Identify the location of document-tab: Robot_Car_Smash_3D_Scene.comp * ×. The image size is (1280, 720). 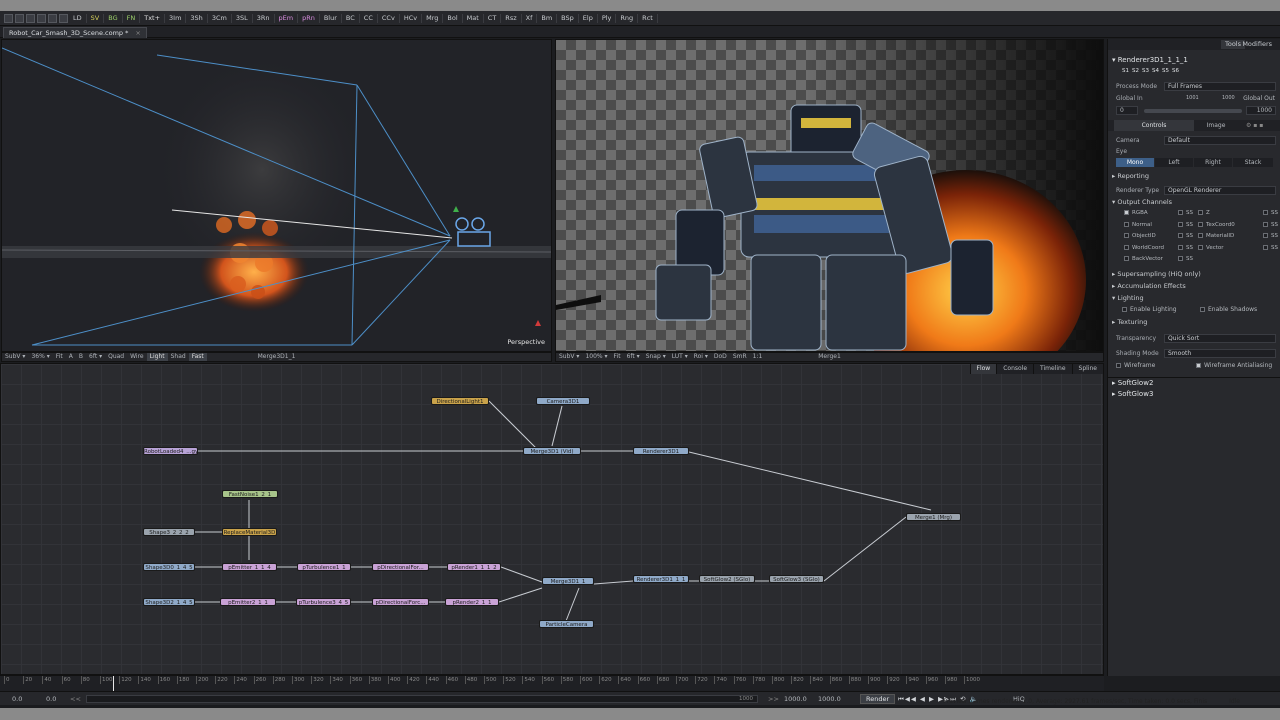
(75, 32).